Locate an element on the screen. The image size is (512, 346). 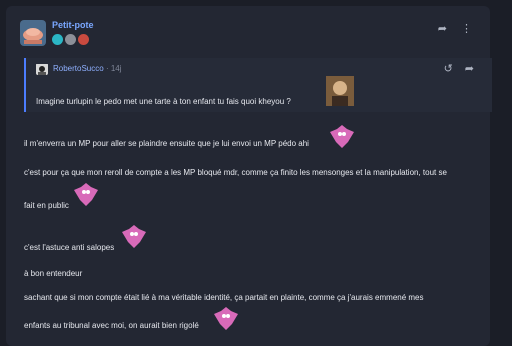
history-icon: ↺ is located at coordinates (448, 68).